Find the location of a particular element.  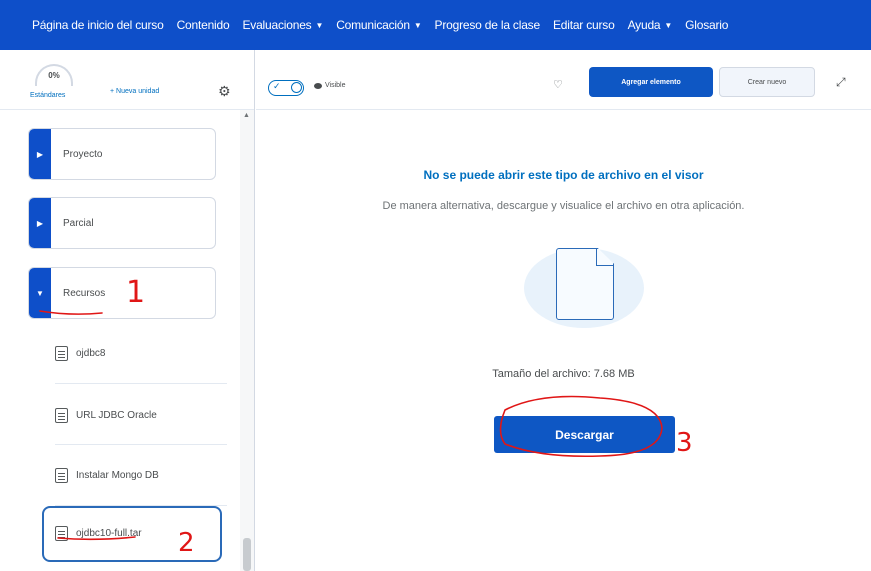

nav-label: Progreso de la clase is located at coordinates (487, 25).